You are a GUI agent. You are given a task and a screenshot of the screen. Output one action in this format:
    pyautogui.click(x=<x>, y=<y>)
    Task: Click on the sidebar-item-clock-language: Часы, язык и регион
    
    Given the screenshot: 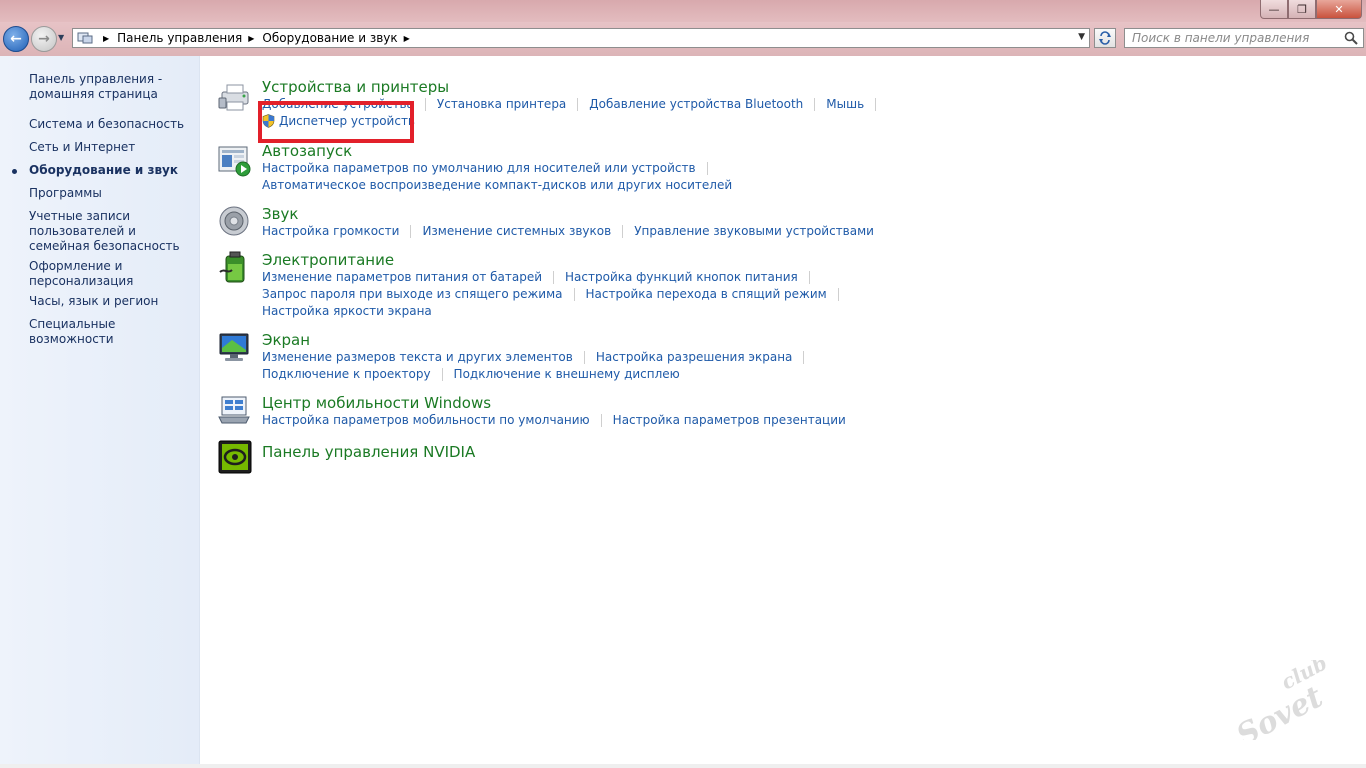 What is the action you would take?
    pyautogui.click(x=111, y=301)
    